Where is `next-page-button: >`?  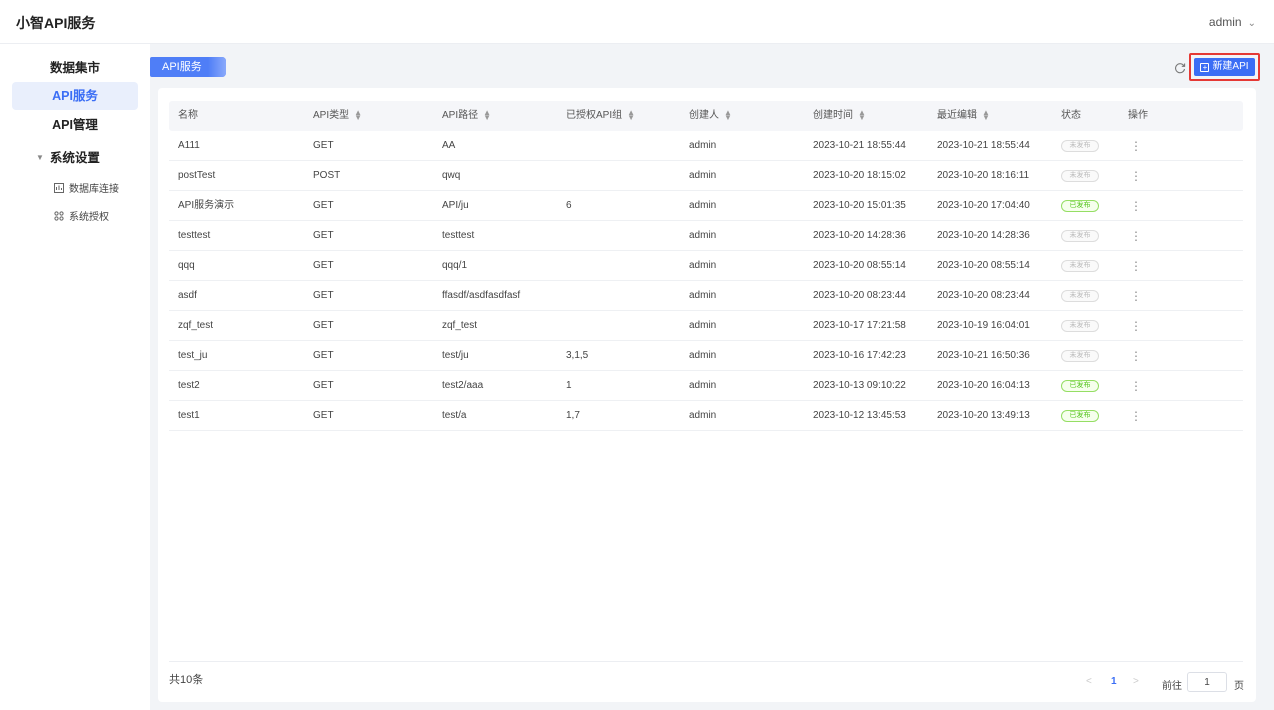
next-page-button: > is located at coordinates (1136, 681).